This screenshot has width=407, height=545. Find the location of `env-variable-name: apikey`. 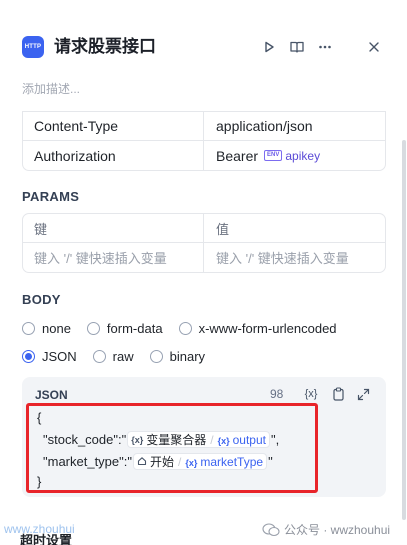

env-variable-name: apikey is located at coordinates (303, 155).